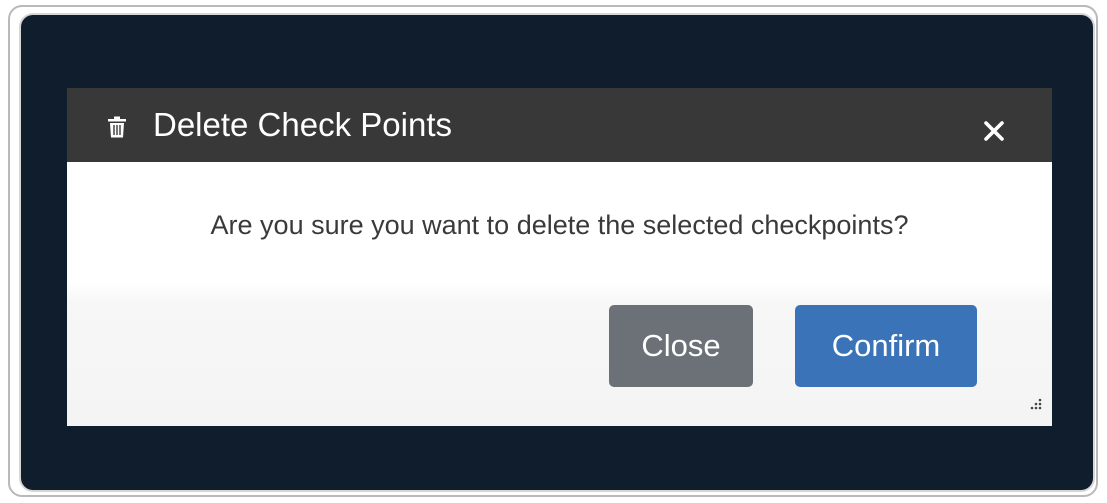  I want to click on resize-grip-icon, so click(1035, 405).